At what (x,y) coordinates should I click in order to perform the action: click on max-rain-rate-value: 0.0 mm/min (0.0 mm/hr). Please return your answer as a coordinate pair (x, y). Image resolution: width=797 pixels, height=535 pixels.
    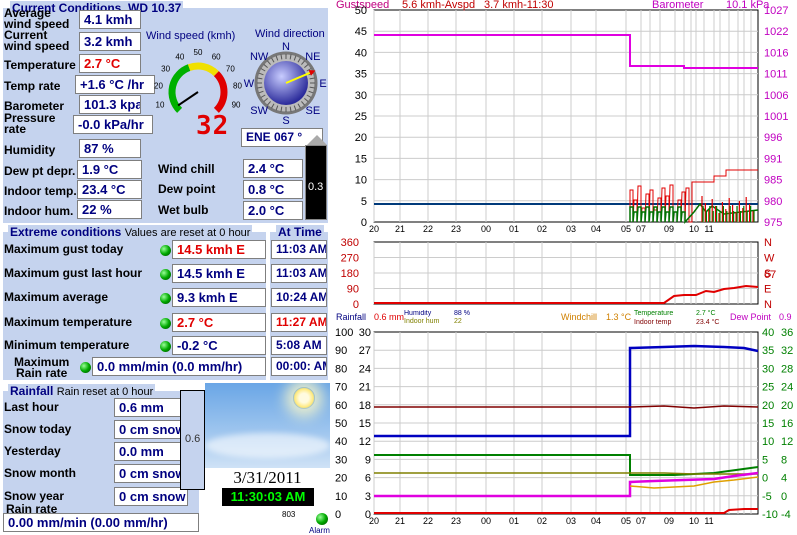
    Looking at the image, I should click on (179, 366).